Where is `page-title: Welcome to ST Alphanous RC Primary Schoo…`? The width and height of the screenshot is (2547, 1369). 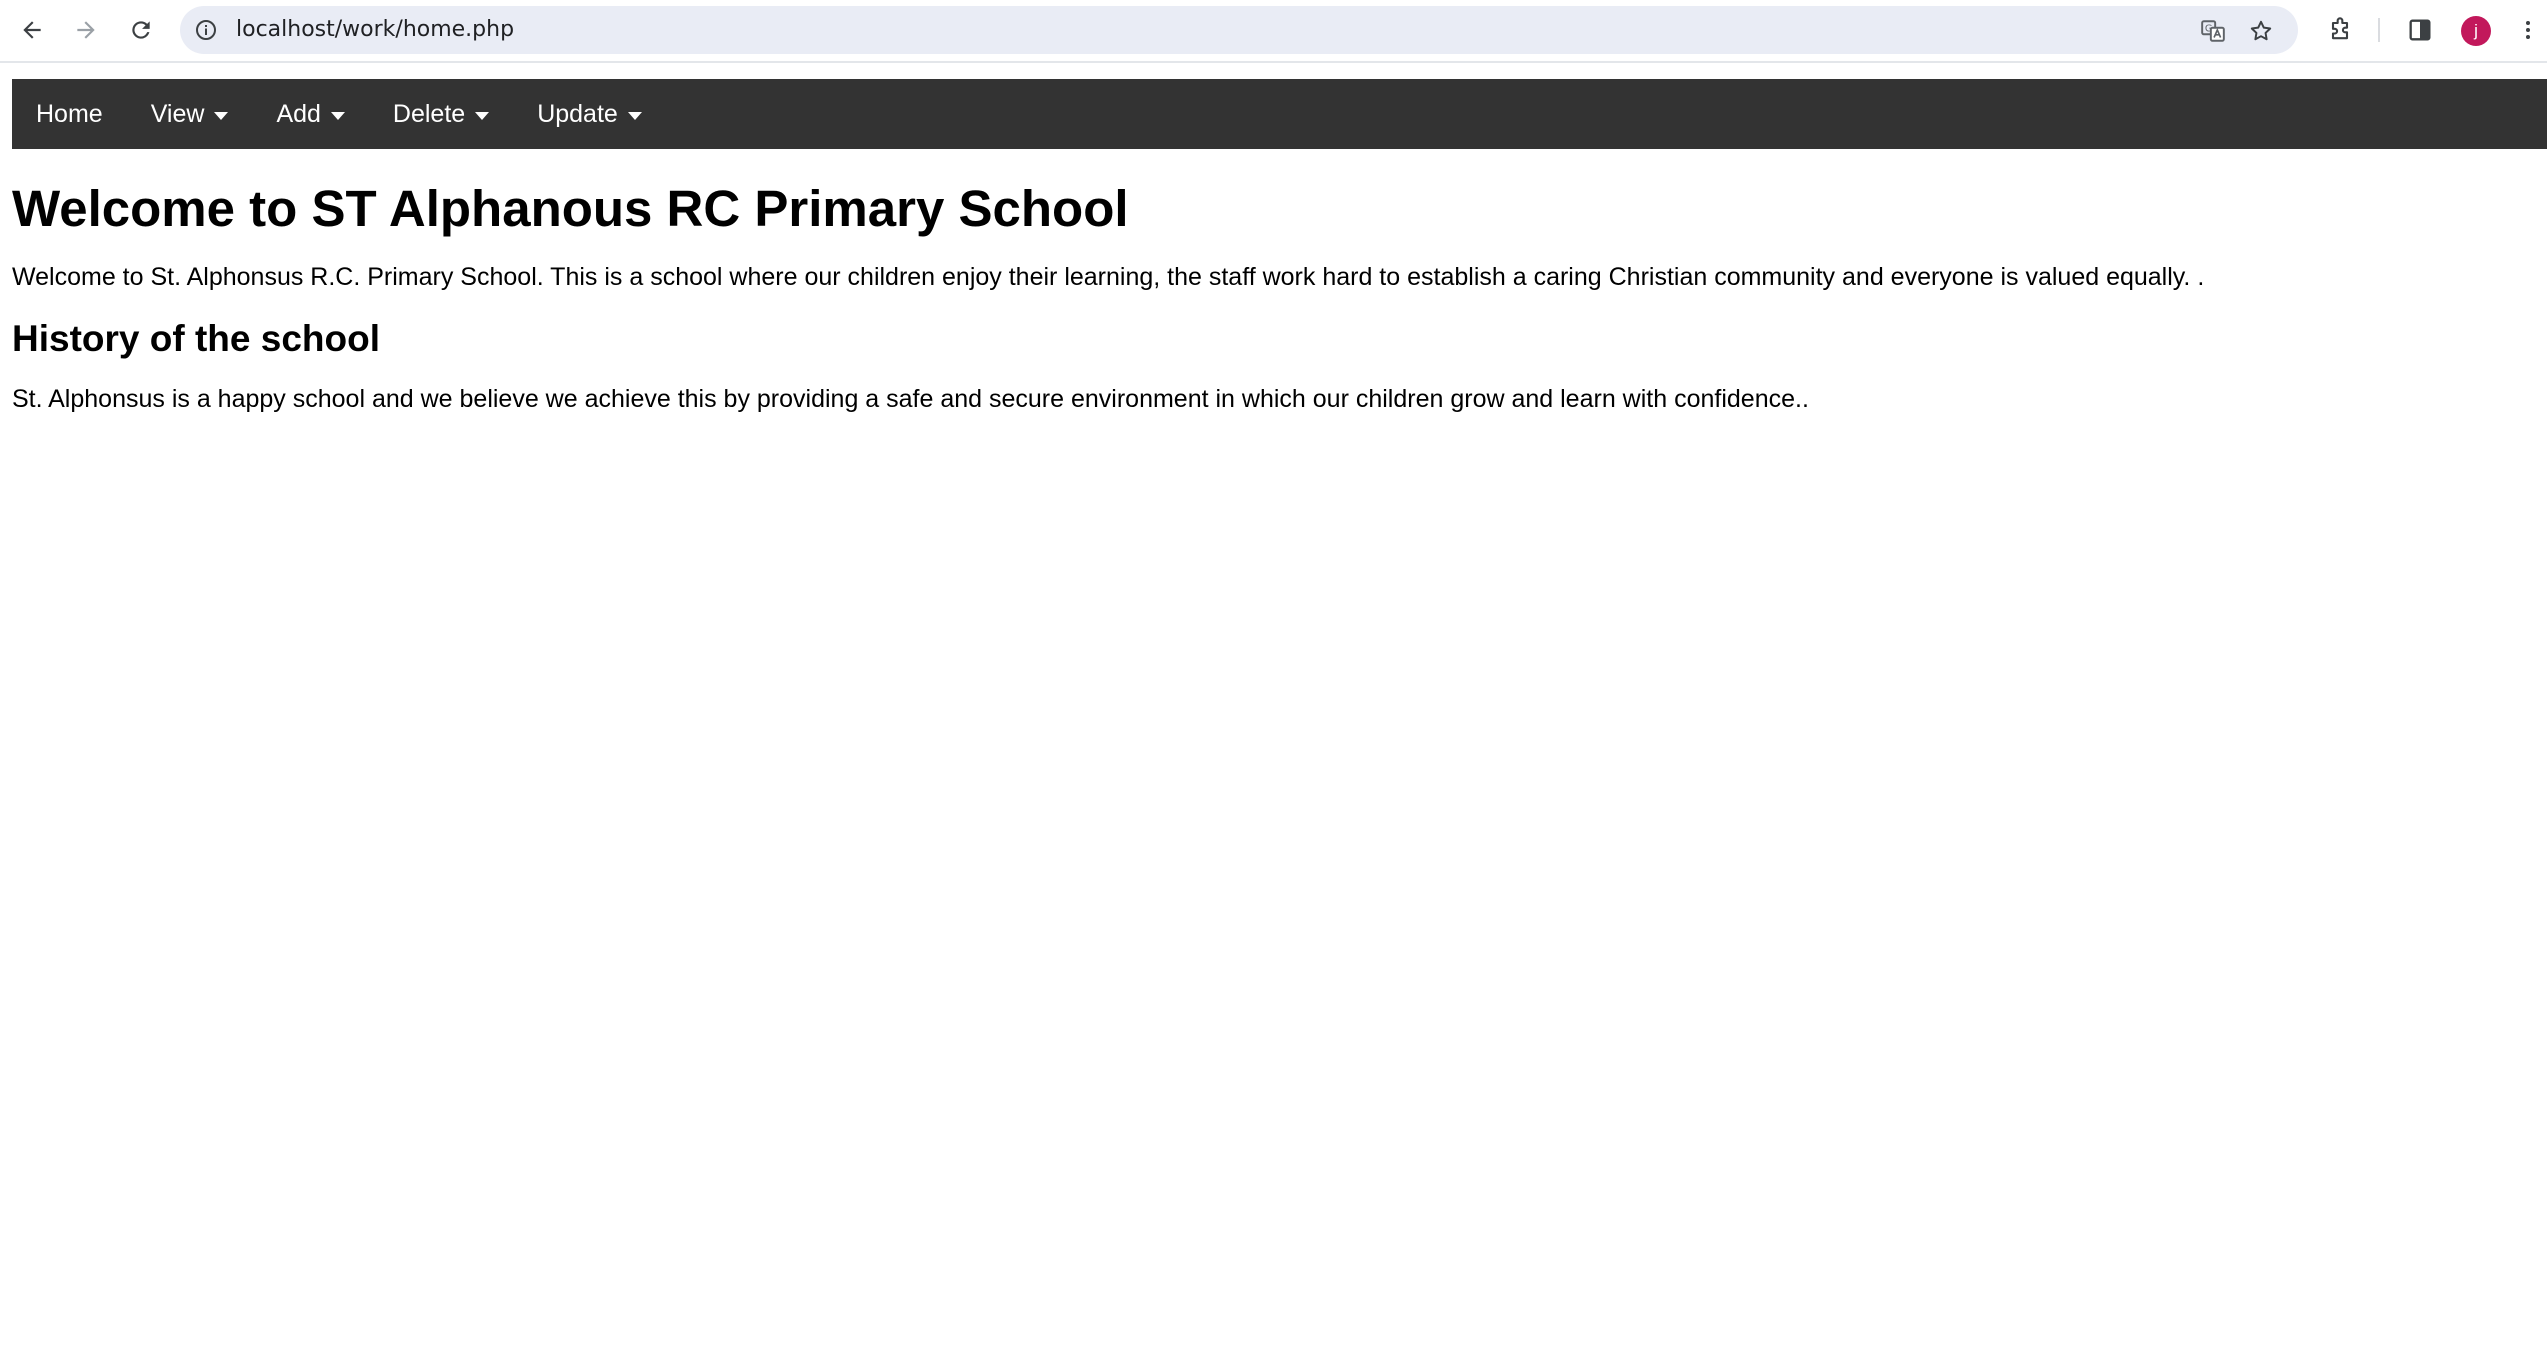 page-title: Welcome to ST Alphanous RC Primary Schoo… is located at coordinates (570, 208).